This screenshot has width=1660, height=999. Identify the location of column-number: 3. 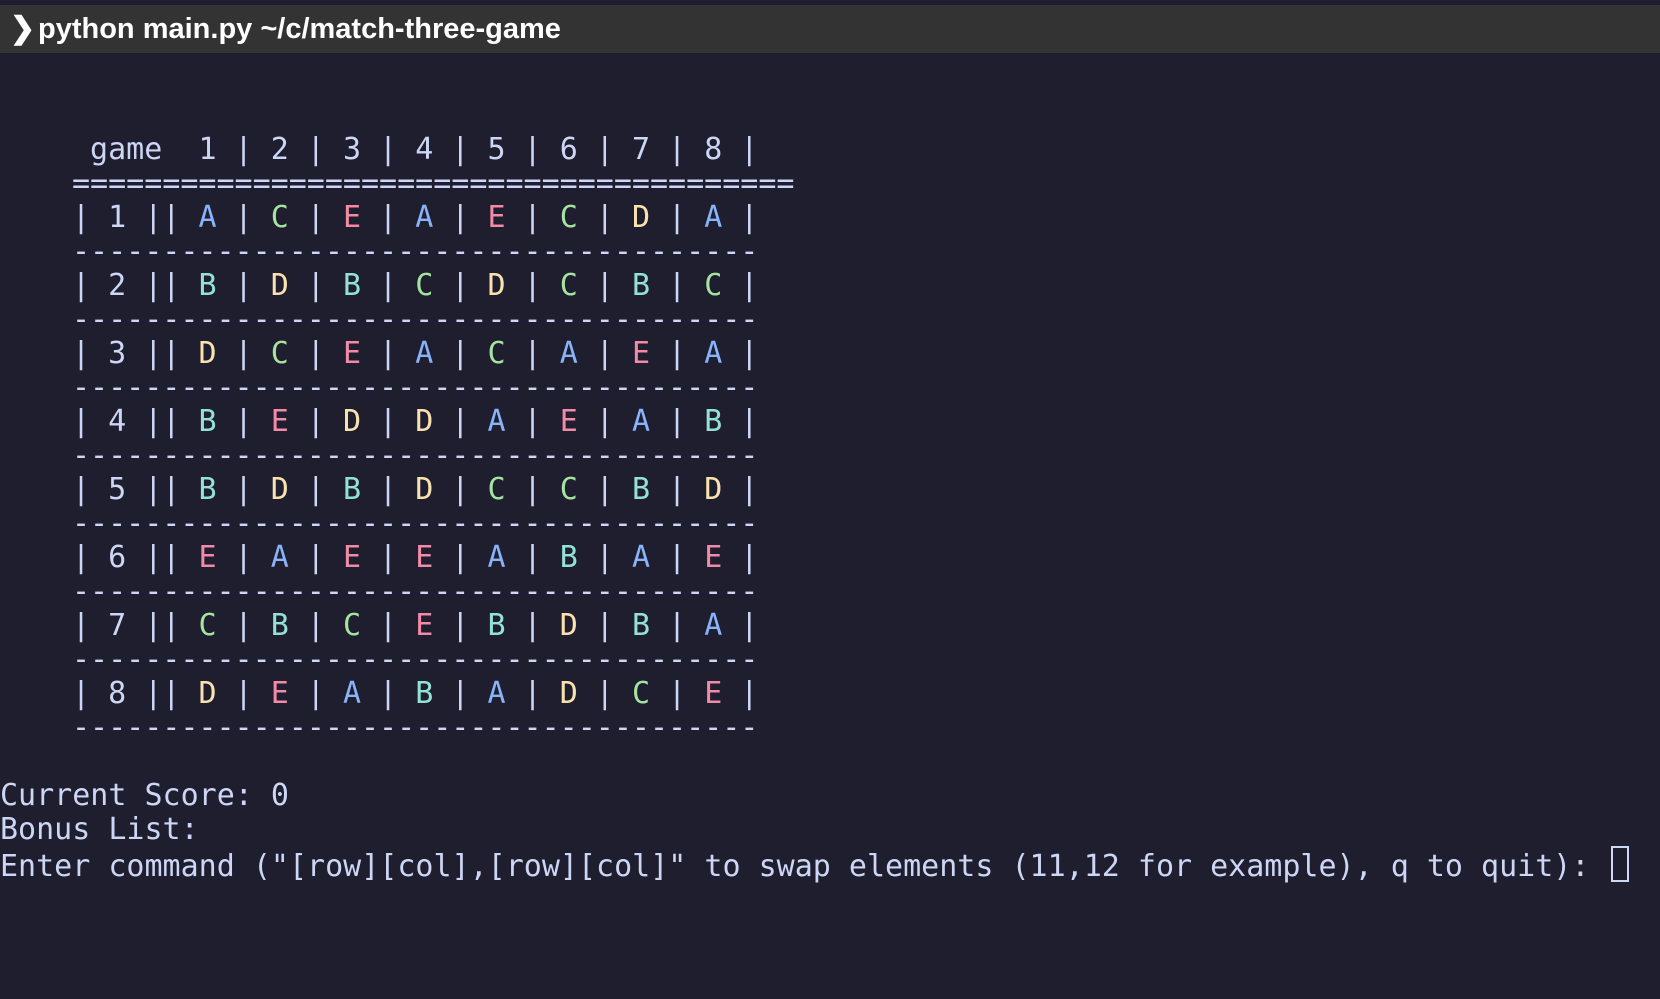
(351, 149).